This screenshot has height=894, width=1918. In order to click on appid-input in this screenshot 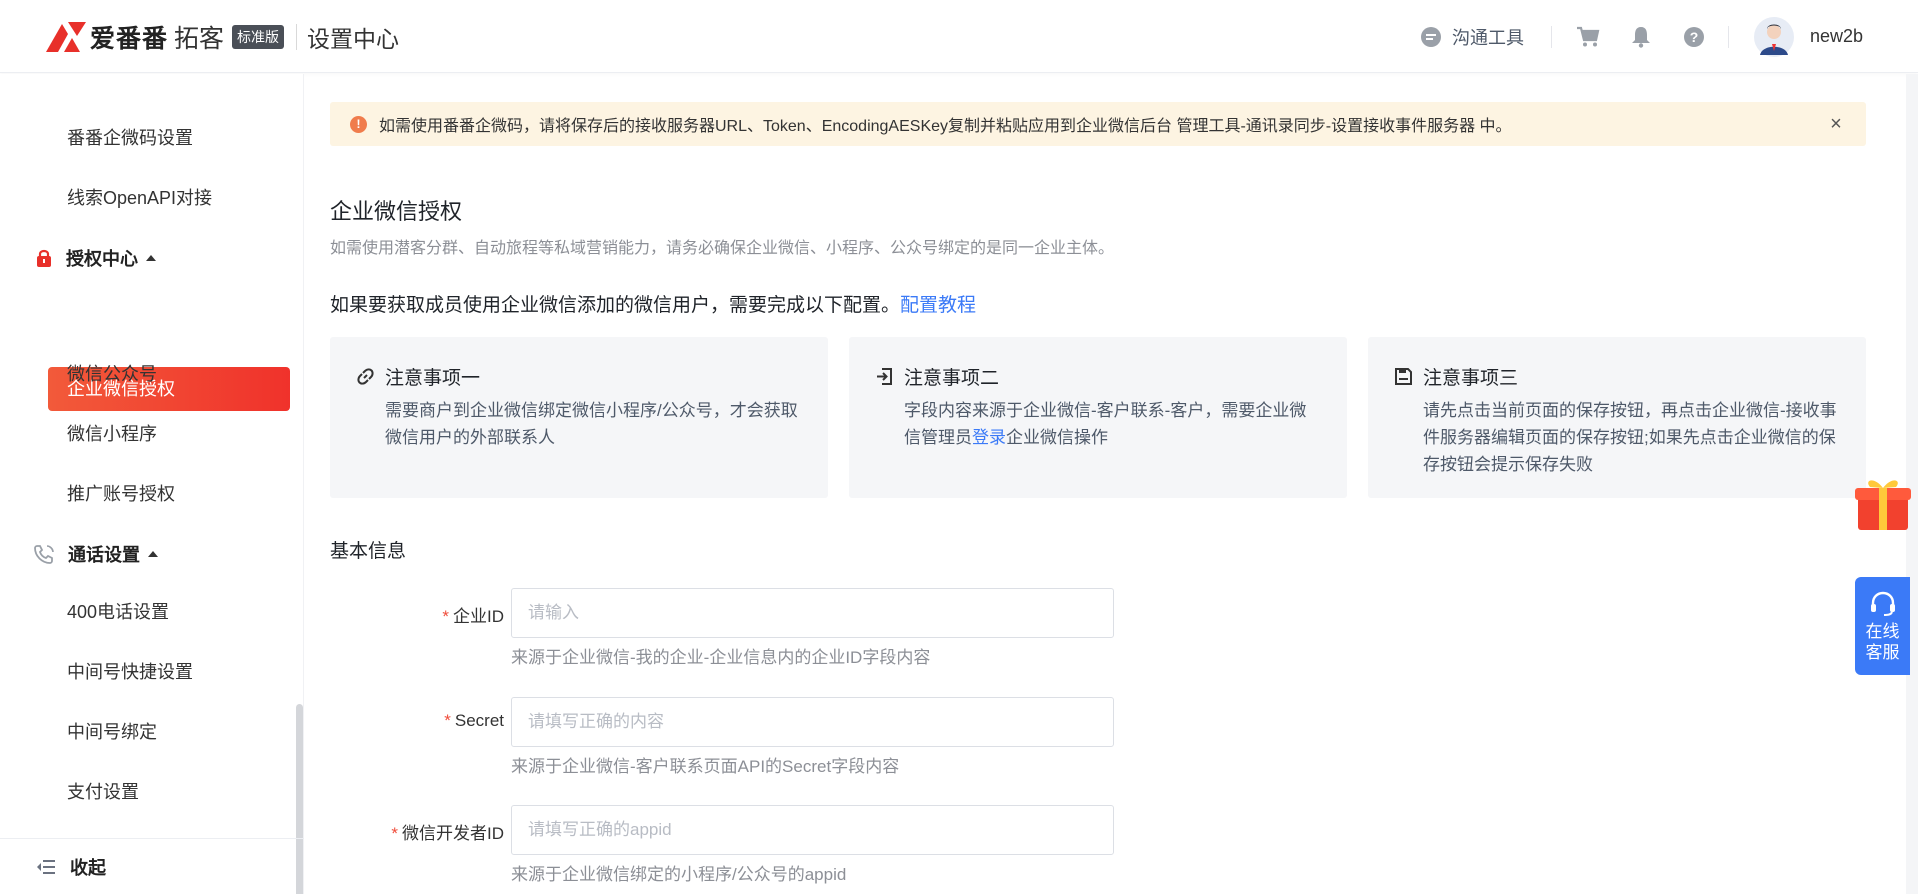, I will do `click(812, 830)`.